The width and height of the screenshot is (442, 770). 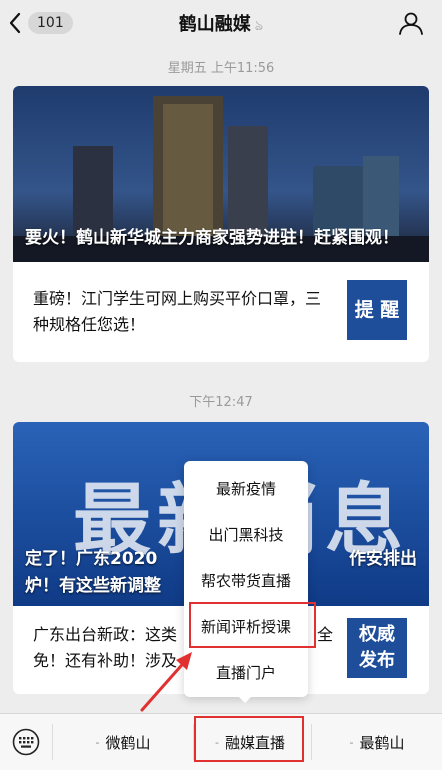 What do you see at coordinates (26, 742) in the screenshot?
I see `keyboard-icon` at bounding box center [26, 742].